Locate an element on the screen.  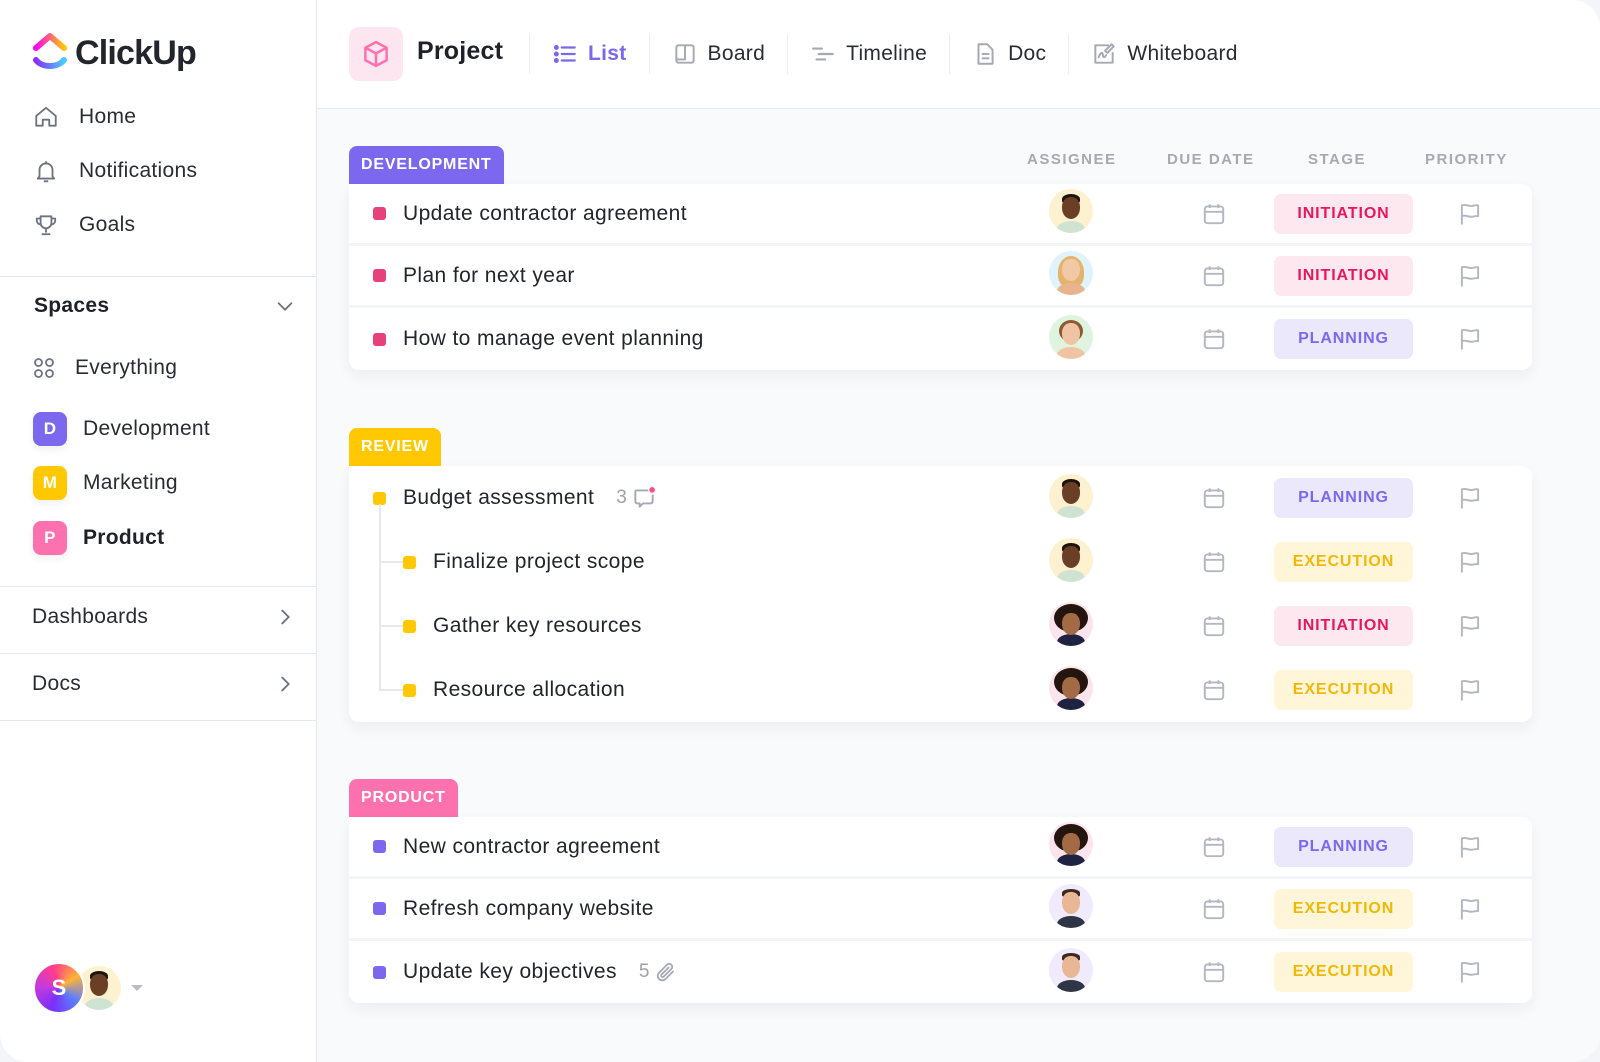
task-row: Resource allocation EXECUTION is located at coordinates (940, 690).